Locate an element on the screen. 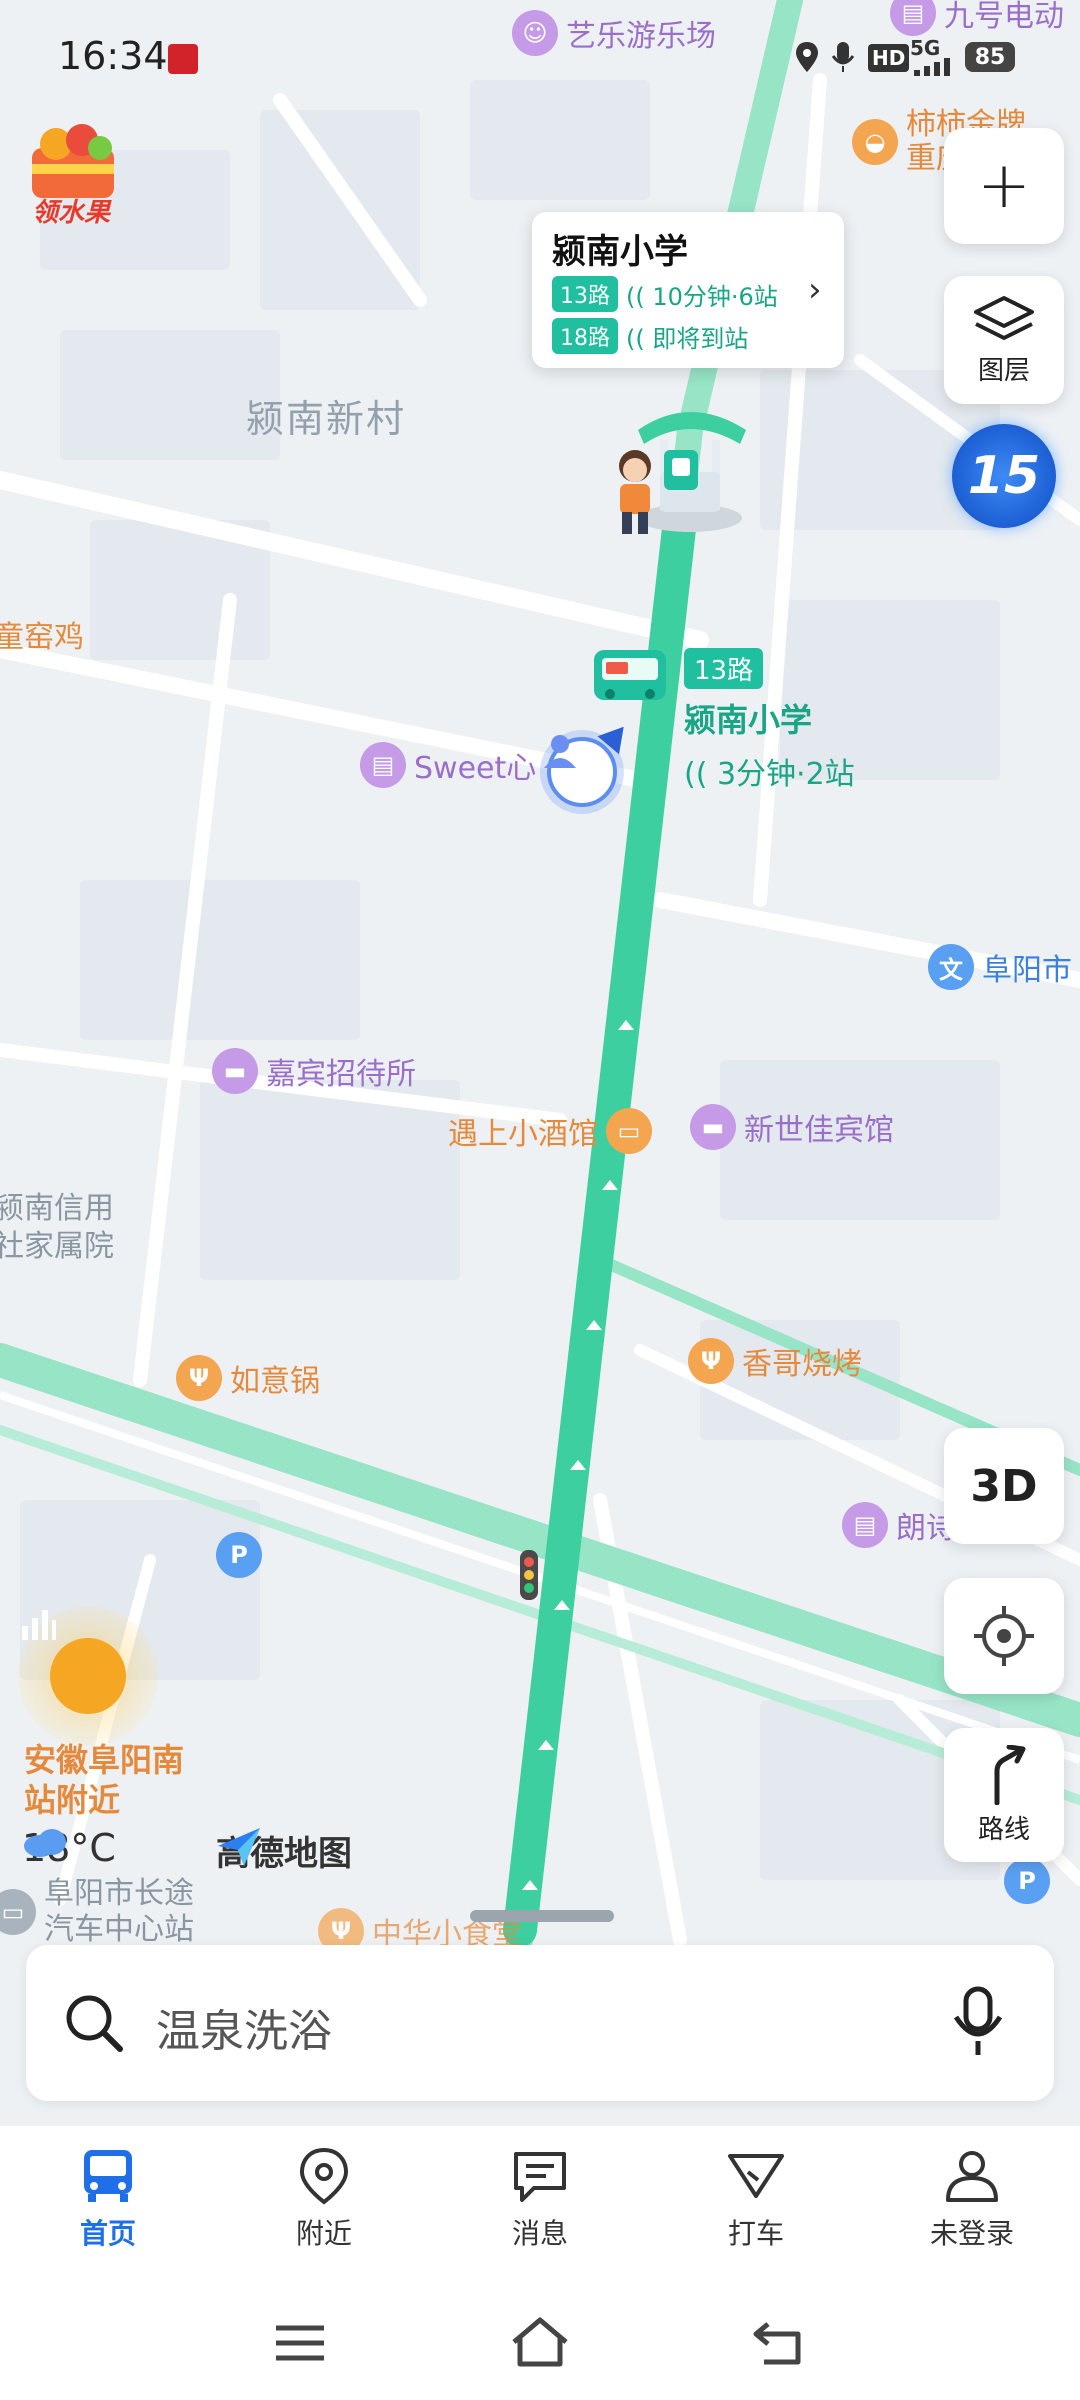  tab-messages: 消息 is located at coordinates (540, 2199).